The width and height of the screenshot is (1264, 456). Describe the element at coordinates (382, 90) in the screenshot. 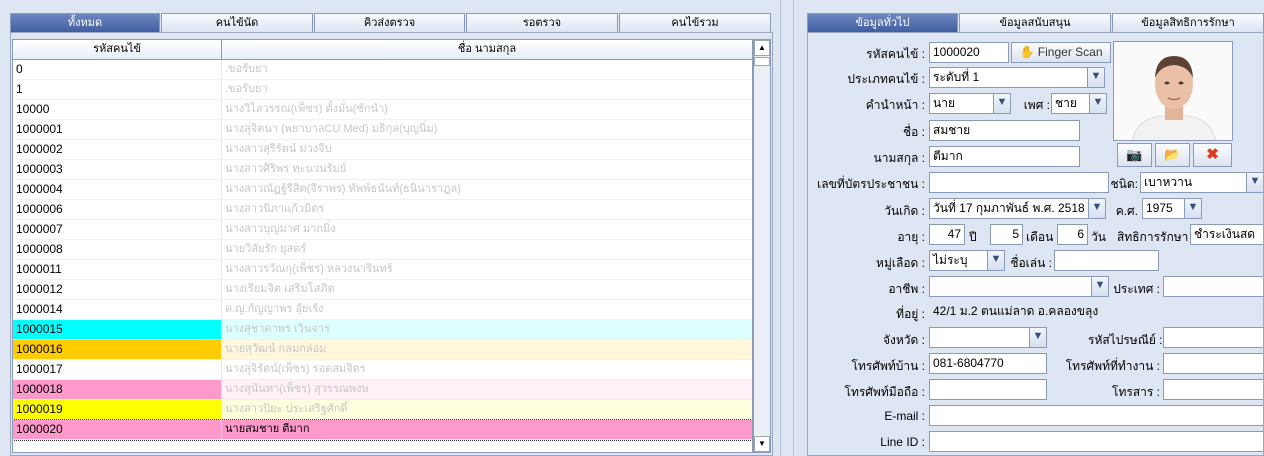

I see `table-row: 1 .ขอรับยา` at that location.